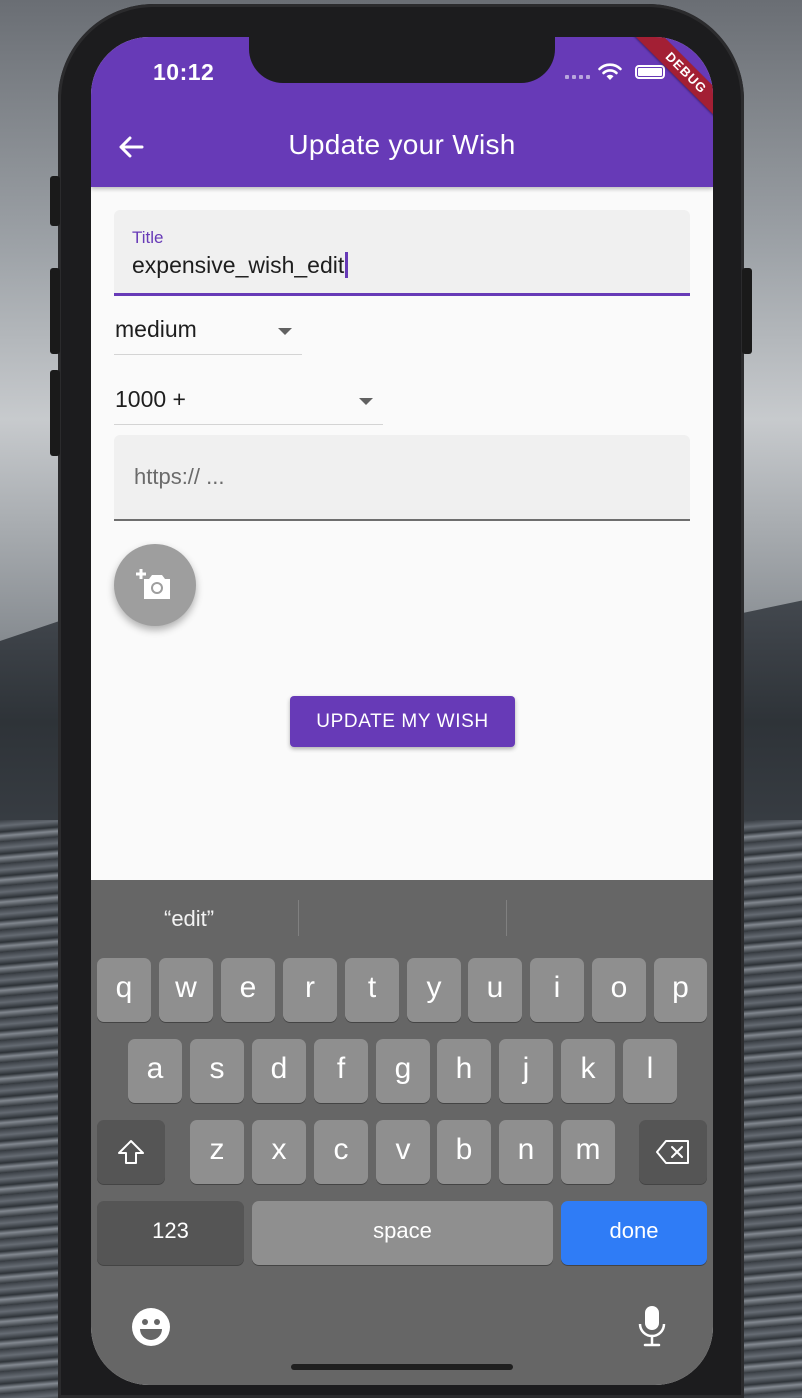 The width and height of the screenshot is (802, 1398). I want to click on key-m: m, so click(588, 1152).